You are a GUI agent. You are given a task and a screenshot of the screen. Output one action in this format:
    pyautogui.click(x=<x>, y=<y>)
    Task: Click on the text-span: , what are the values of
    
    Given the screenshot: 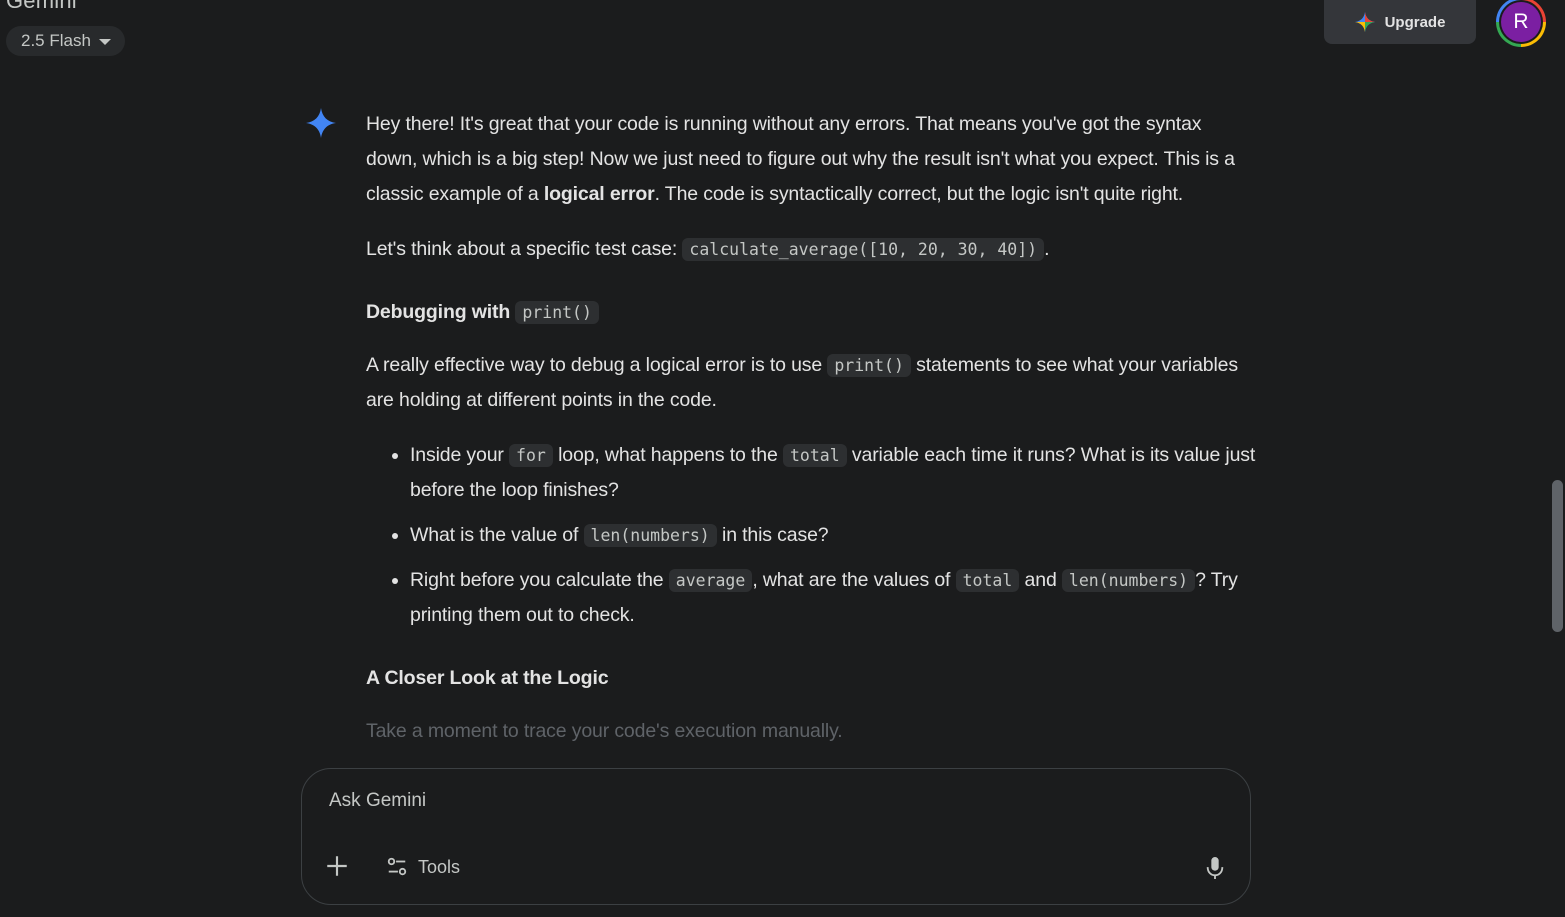 What is the action you would take?
    pyautogui.click(x=854, y=580)
    